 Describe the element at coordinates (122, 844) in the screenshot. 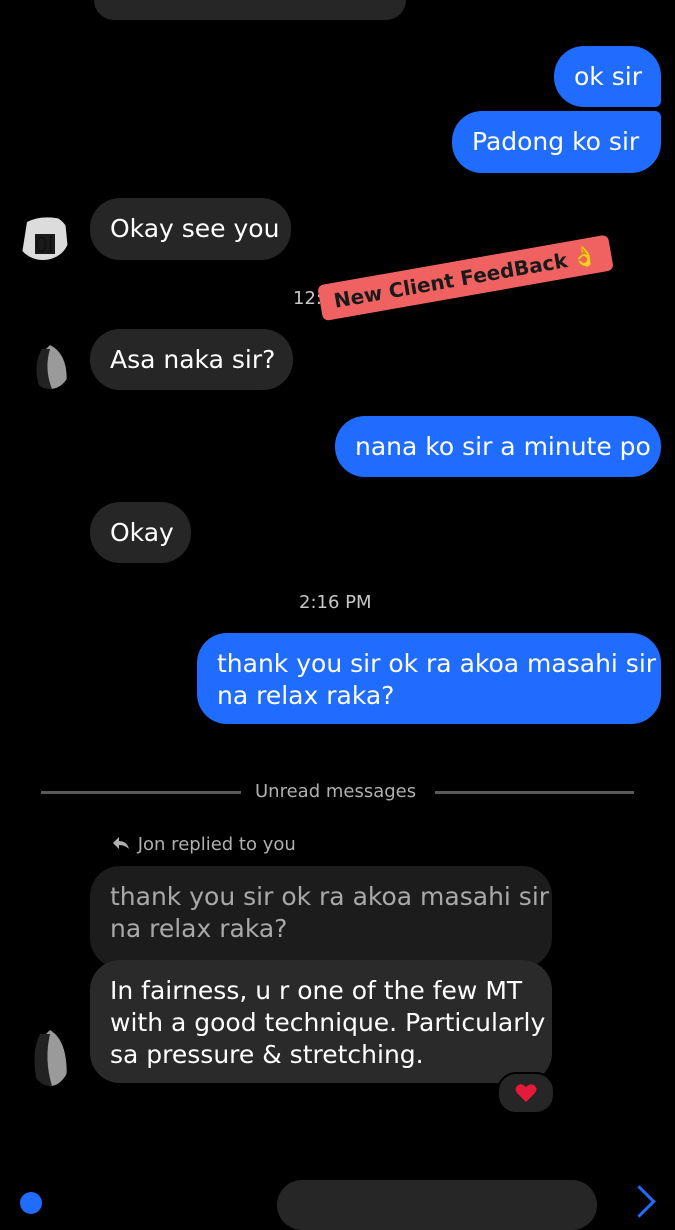

I see `reply-arrow-icon` at that location.